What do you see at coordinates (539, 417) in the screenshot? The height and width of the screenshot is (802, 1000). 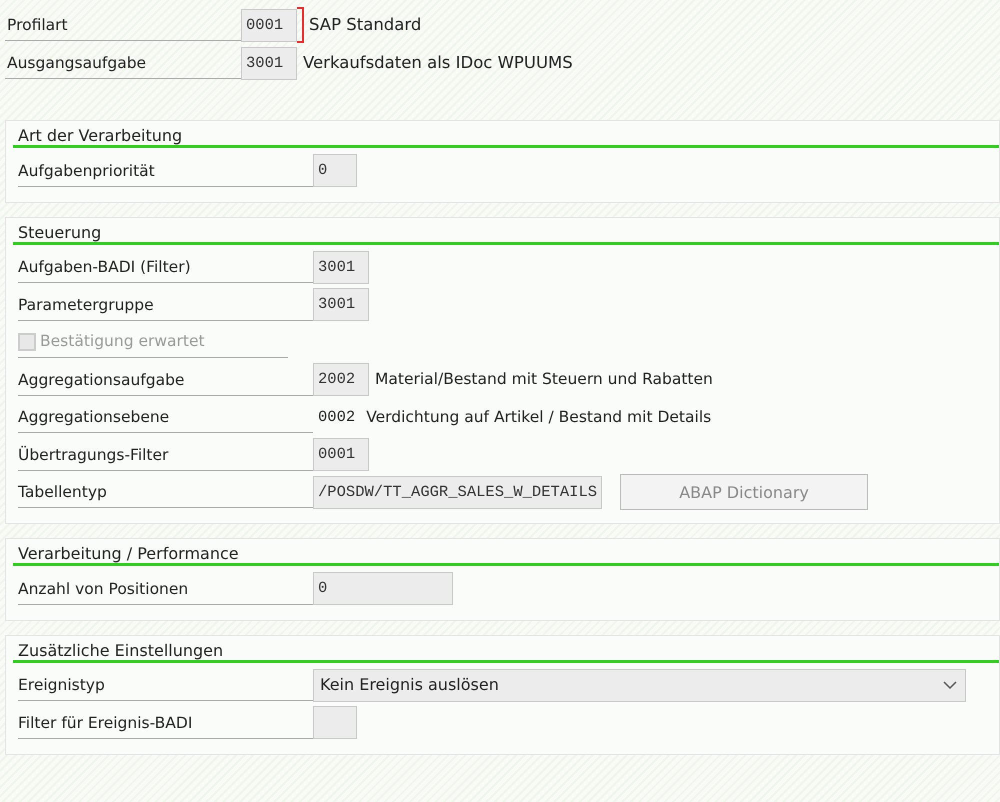 I see `field-description: Verdichtung auf Artikel / Bestand mit Details` at bounding box center [539, 417].